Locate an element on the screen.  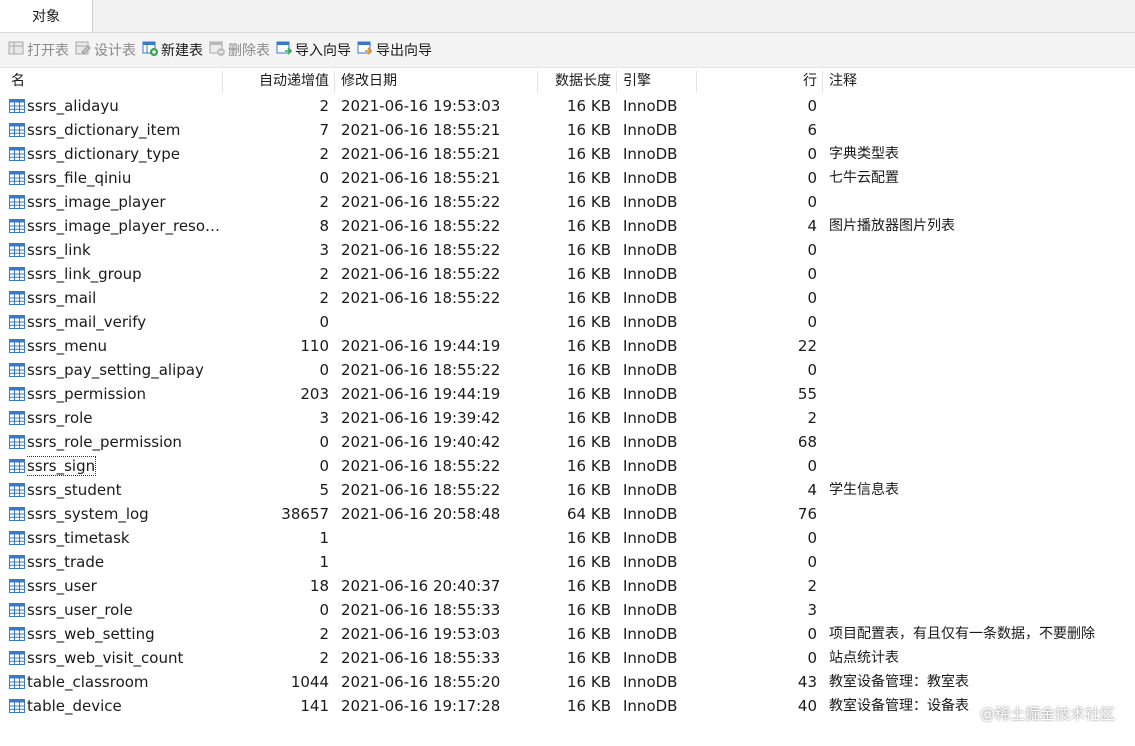
column-header-comment: 注释 is located at coordinates (843, 81).